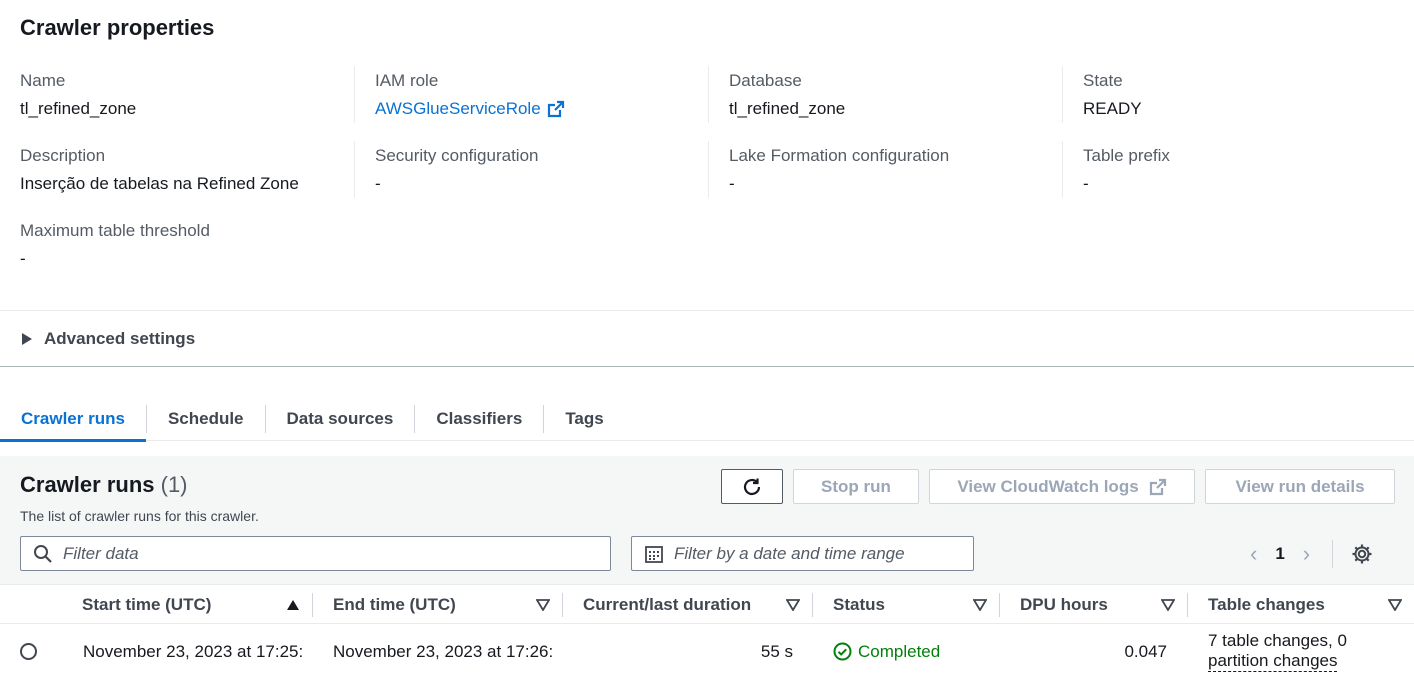 The image size is (1414, 679). Describe the element at coordinates (856, 486) in the screenshot. I see `stop-run-button: Stop run` at that location.